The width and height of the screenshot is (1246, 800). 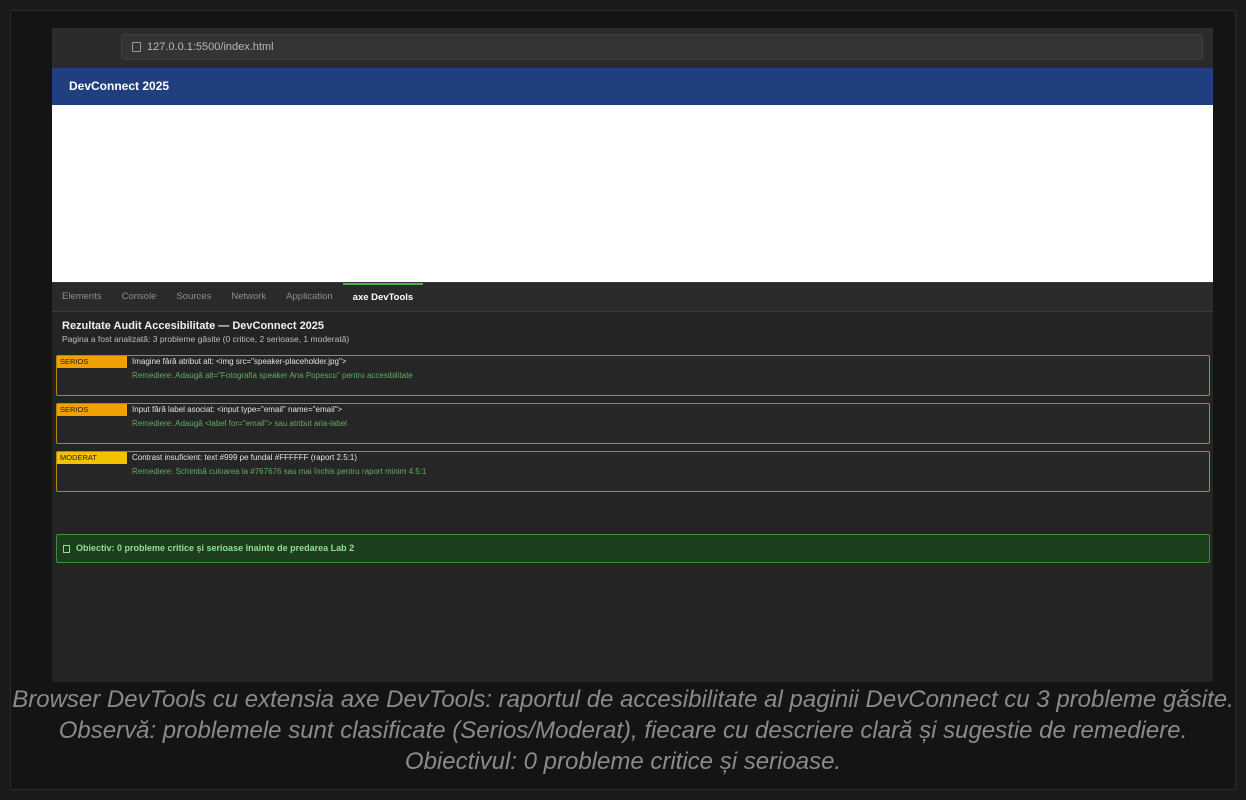 What do you see at coordinates (309, 297) in the screenshot?
I see `tab-application: Application` at bounding box center [309, 297].